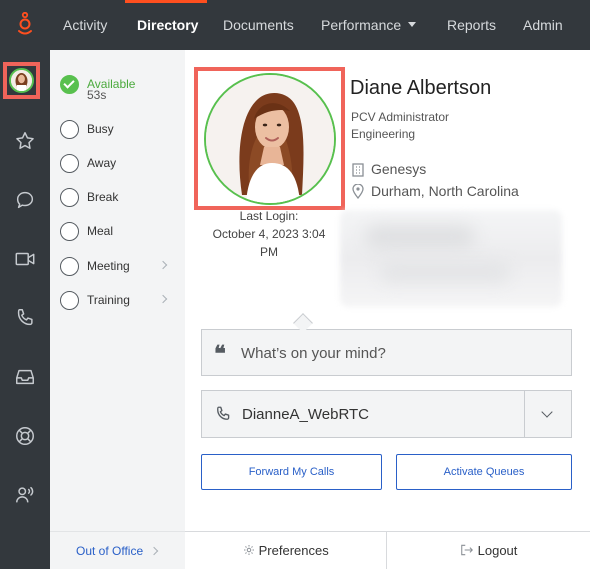 The width and height of the screenshot is (590, 569). I want to click on left-rail, so click(25, 309).